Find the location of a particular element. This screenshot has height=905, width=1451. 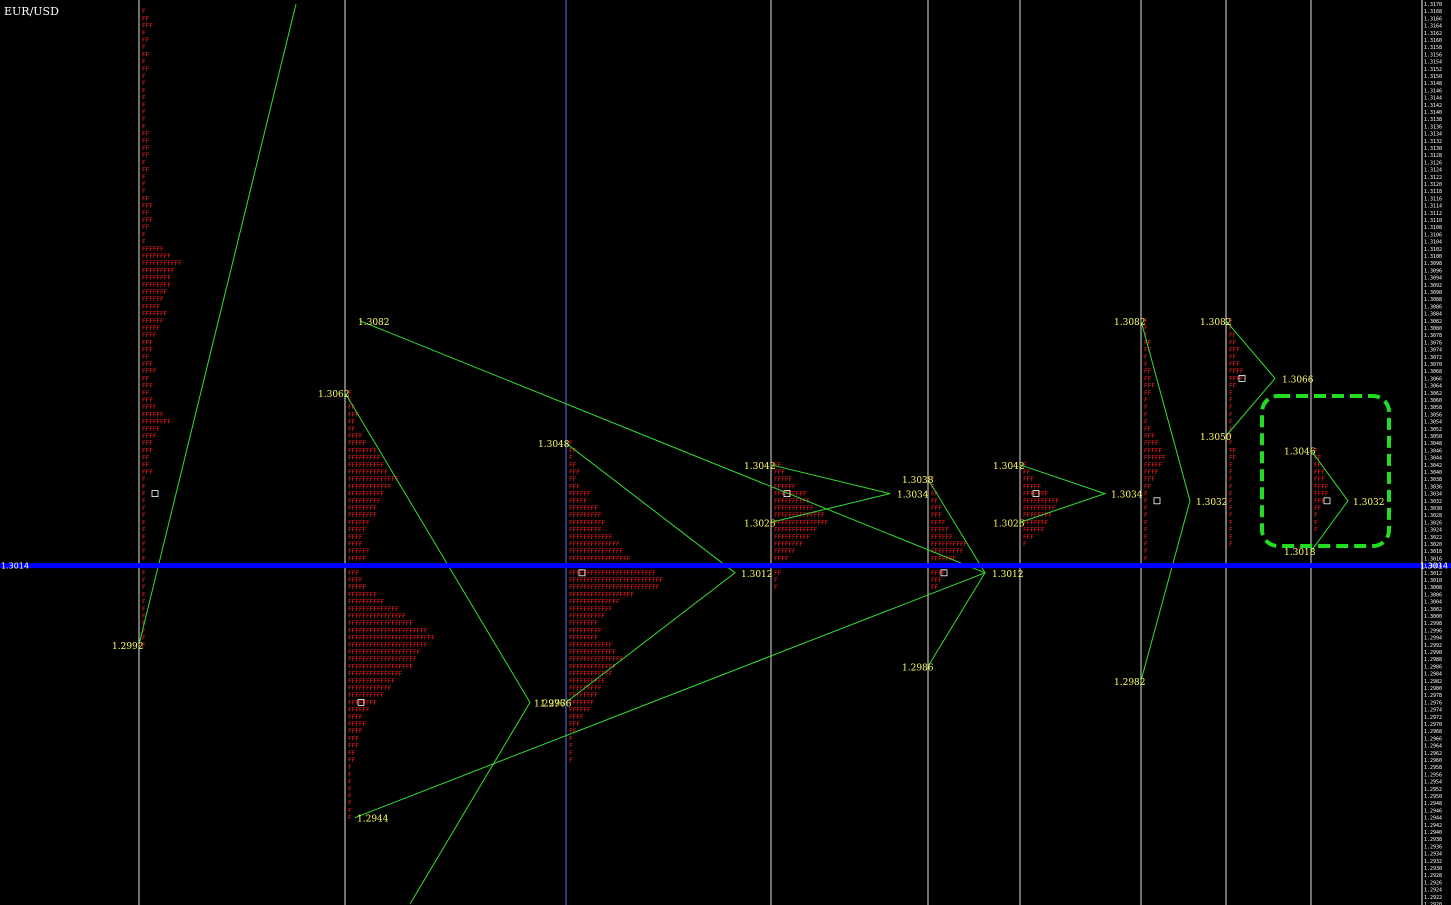

axis-tick-label: 1.3132 is located at coordinates (1433, 142).